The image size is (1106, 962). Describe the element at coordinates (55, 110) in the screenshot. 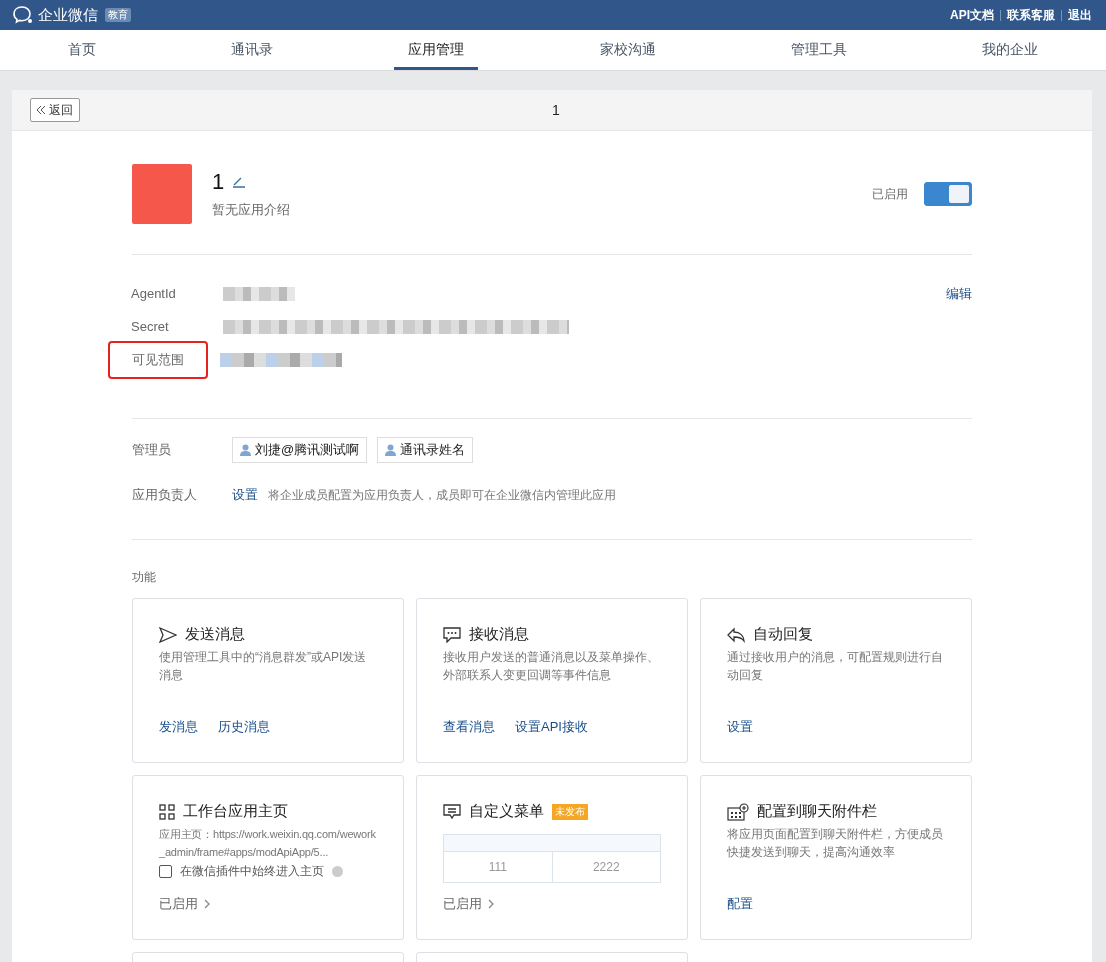

I see `back-button: 返回` at that location.